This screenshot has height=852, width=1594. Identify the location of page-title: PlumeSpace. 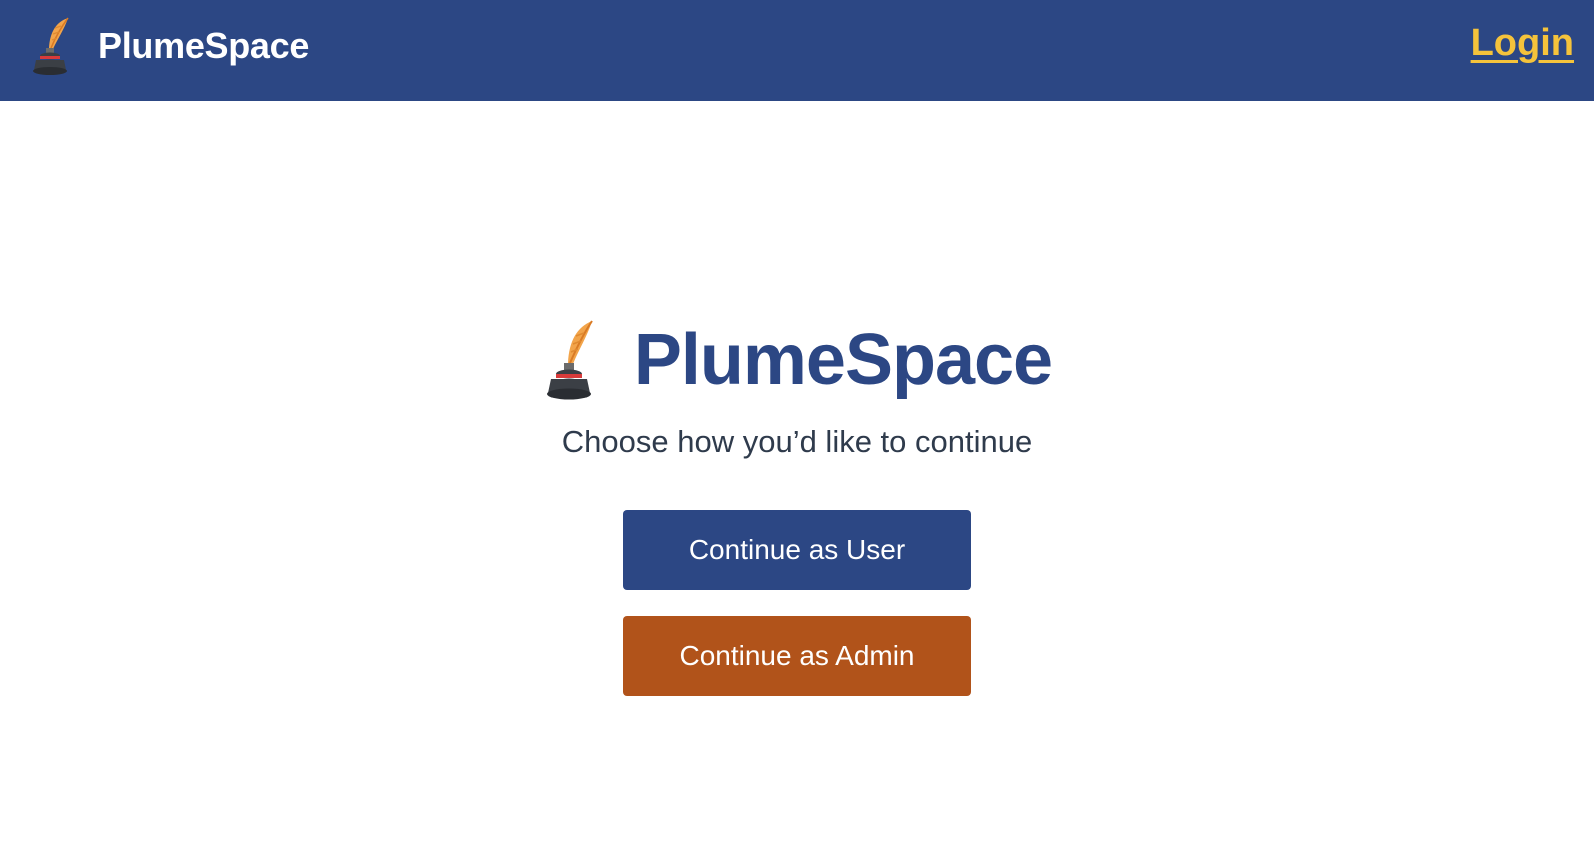
(843, 360).